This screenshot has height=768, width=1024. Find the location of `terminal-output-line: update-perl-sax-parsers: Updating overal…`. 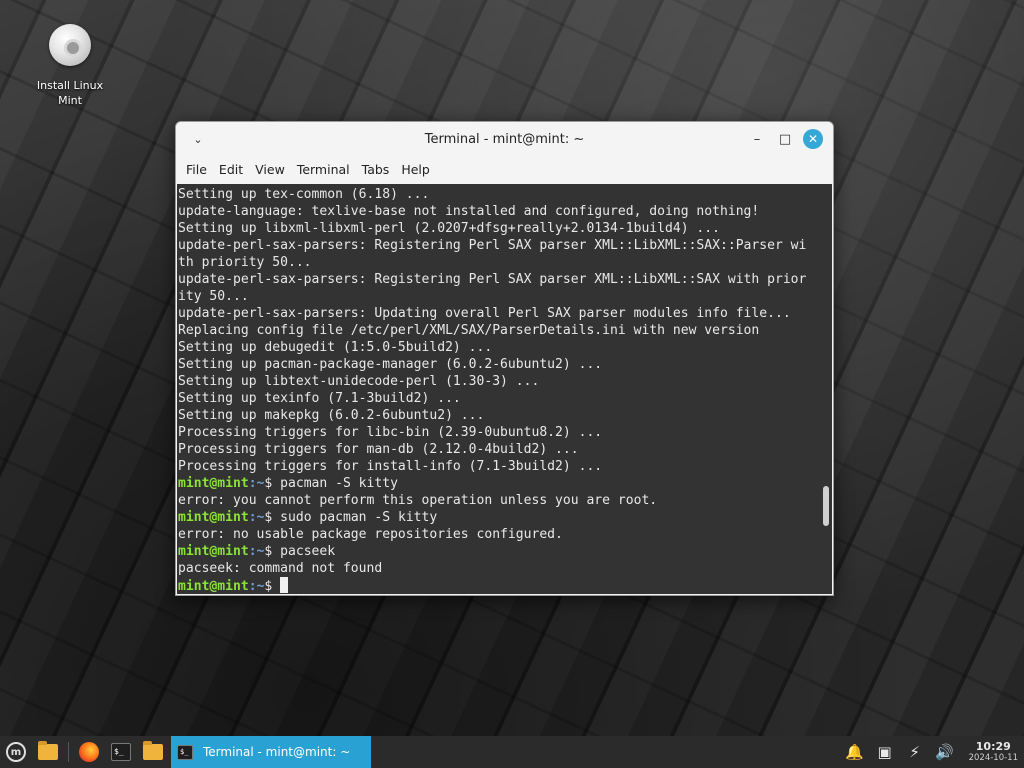

terminal-output-line: update-perl-sax-parsers: Updating overal… is located at coordinates (484, 313).